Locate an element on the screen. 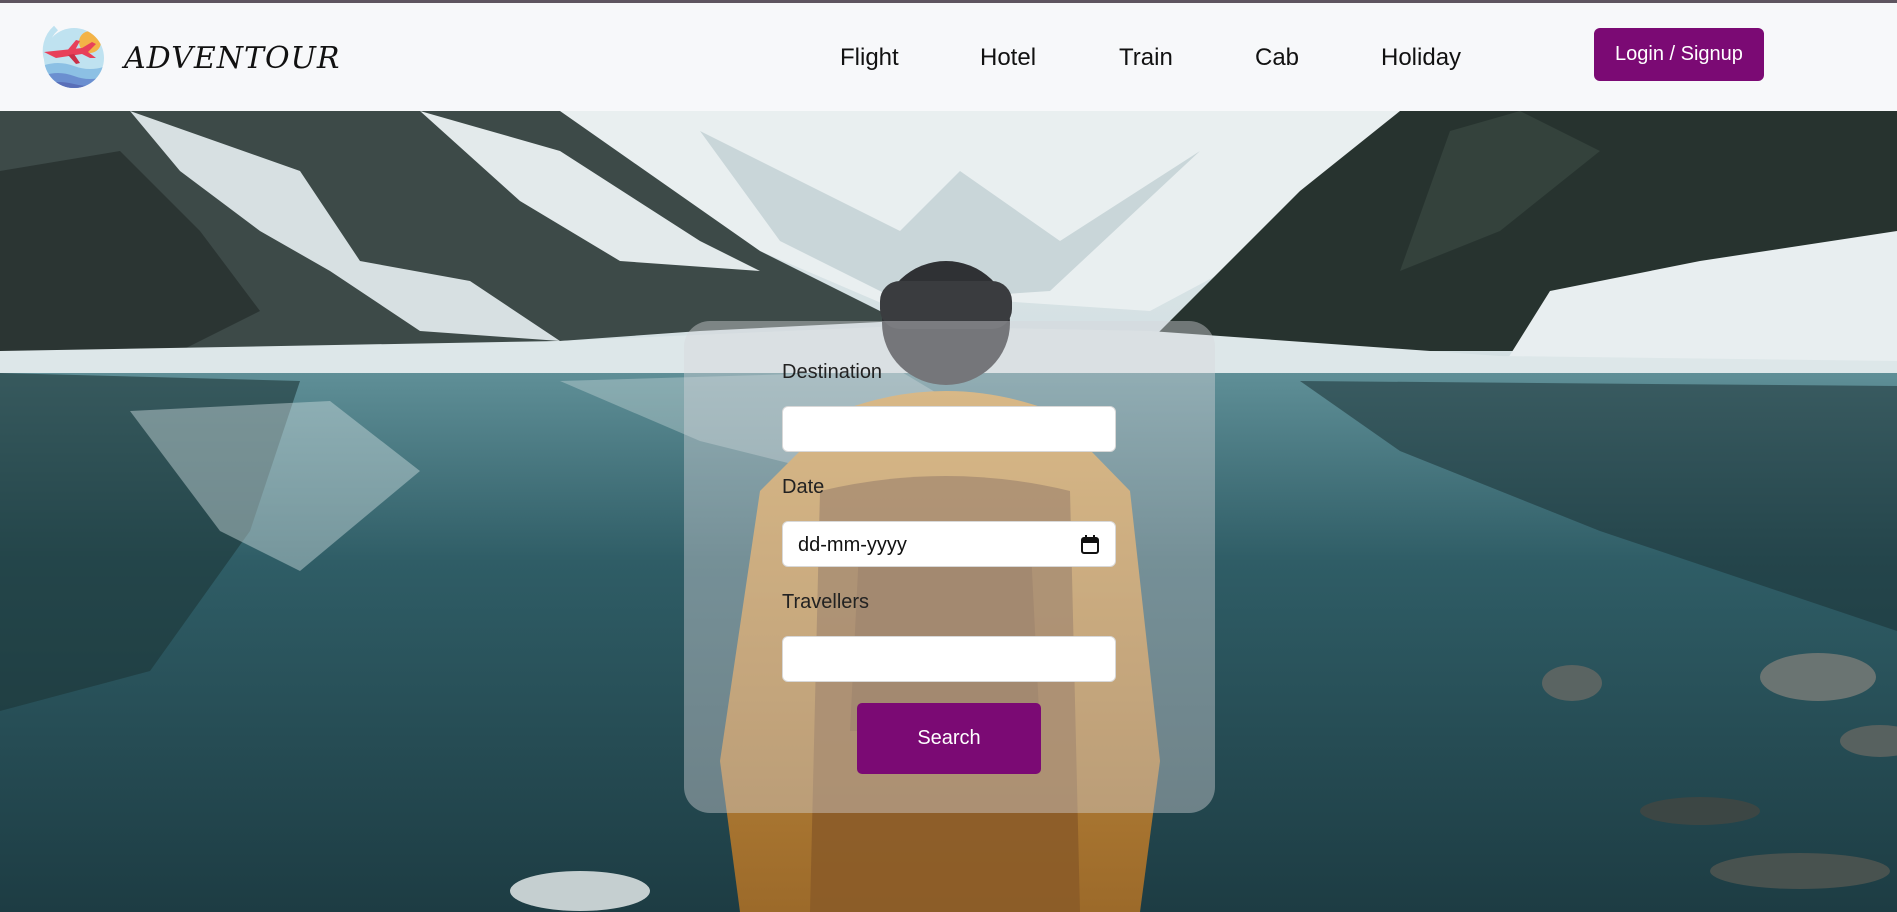 The image size is (1897, 912). date-placeholder: dd-mm-yyyy is located at coordinates (852, 545).